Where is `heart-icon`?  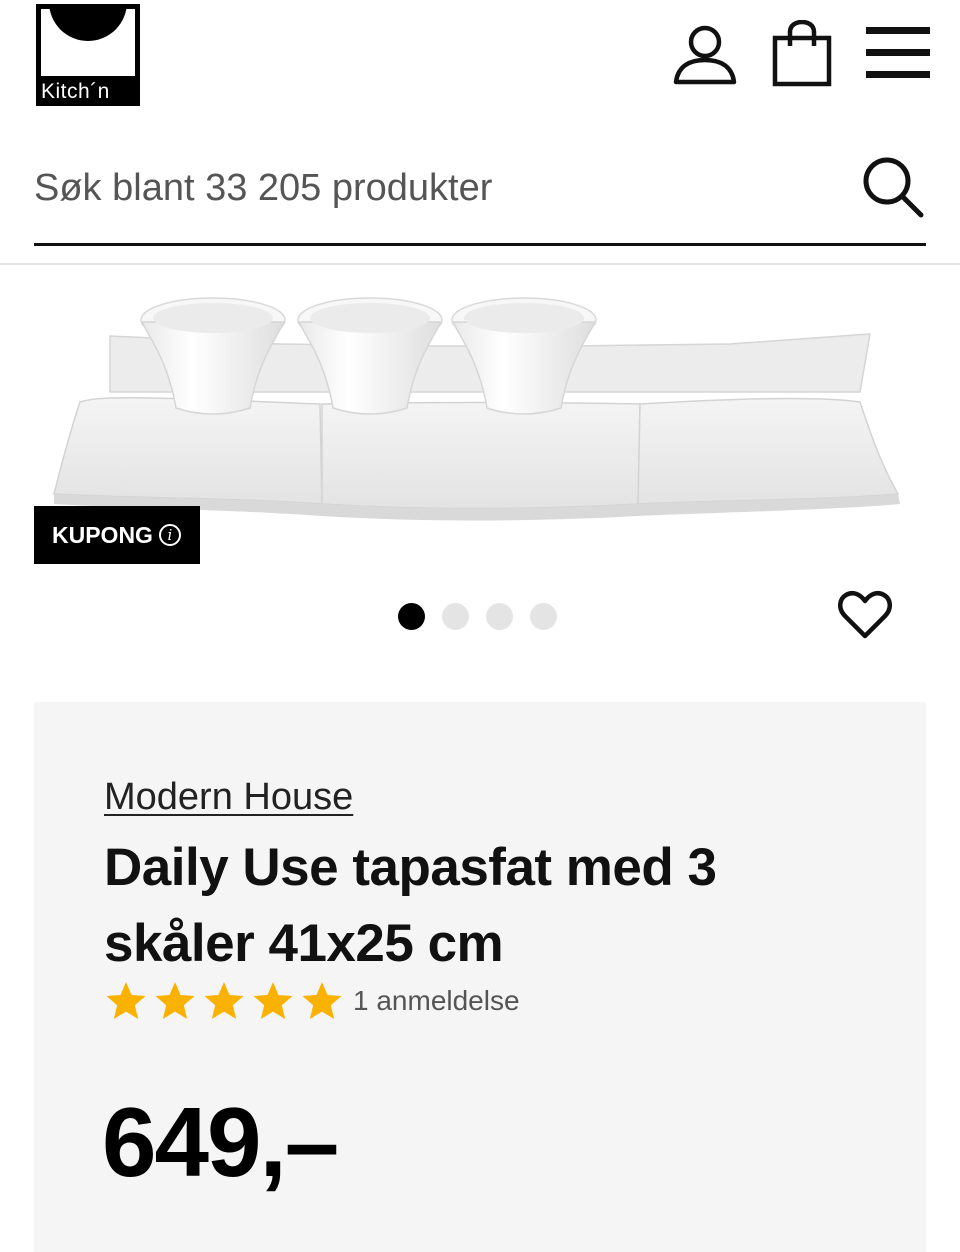
heart-icon is located at coordinates (865, 615).